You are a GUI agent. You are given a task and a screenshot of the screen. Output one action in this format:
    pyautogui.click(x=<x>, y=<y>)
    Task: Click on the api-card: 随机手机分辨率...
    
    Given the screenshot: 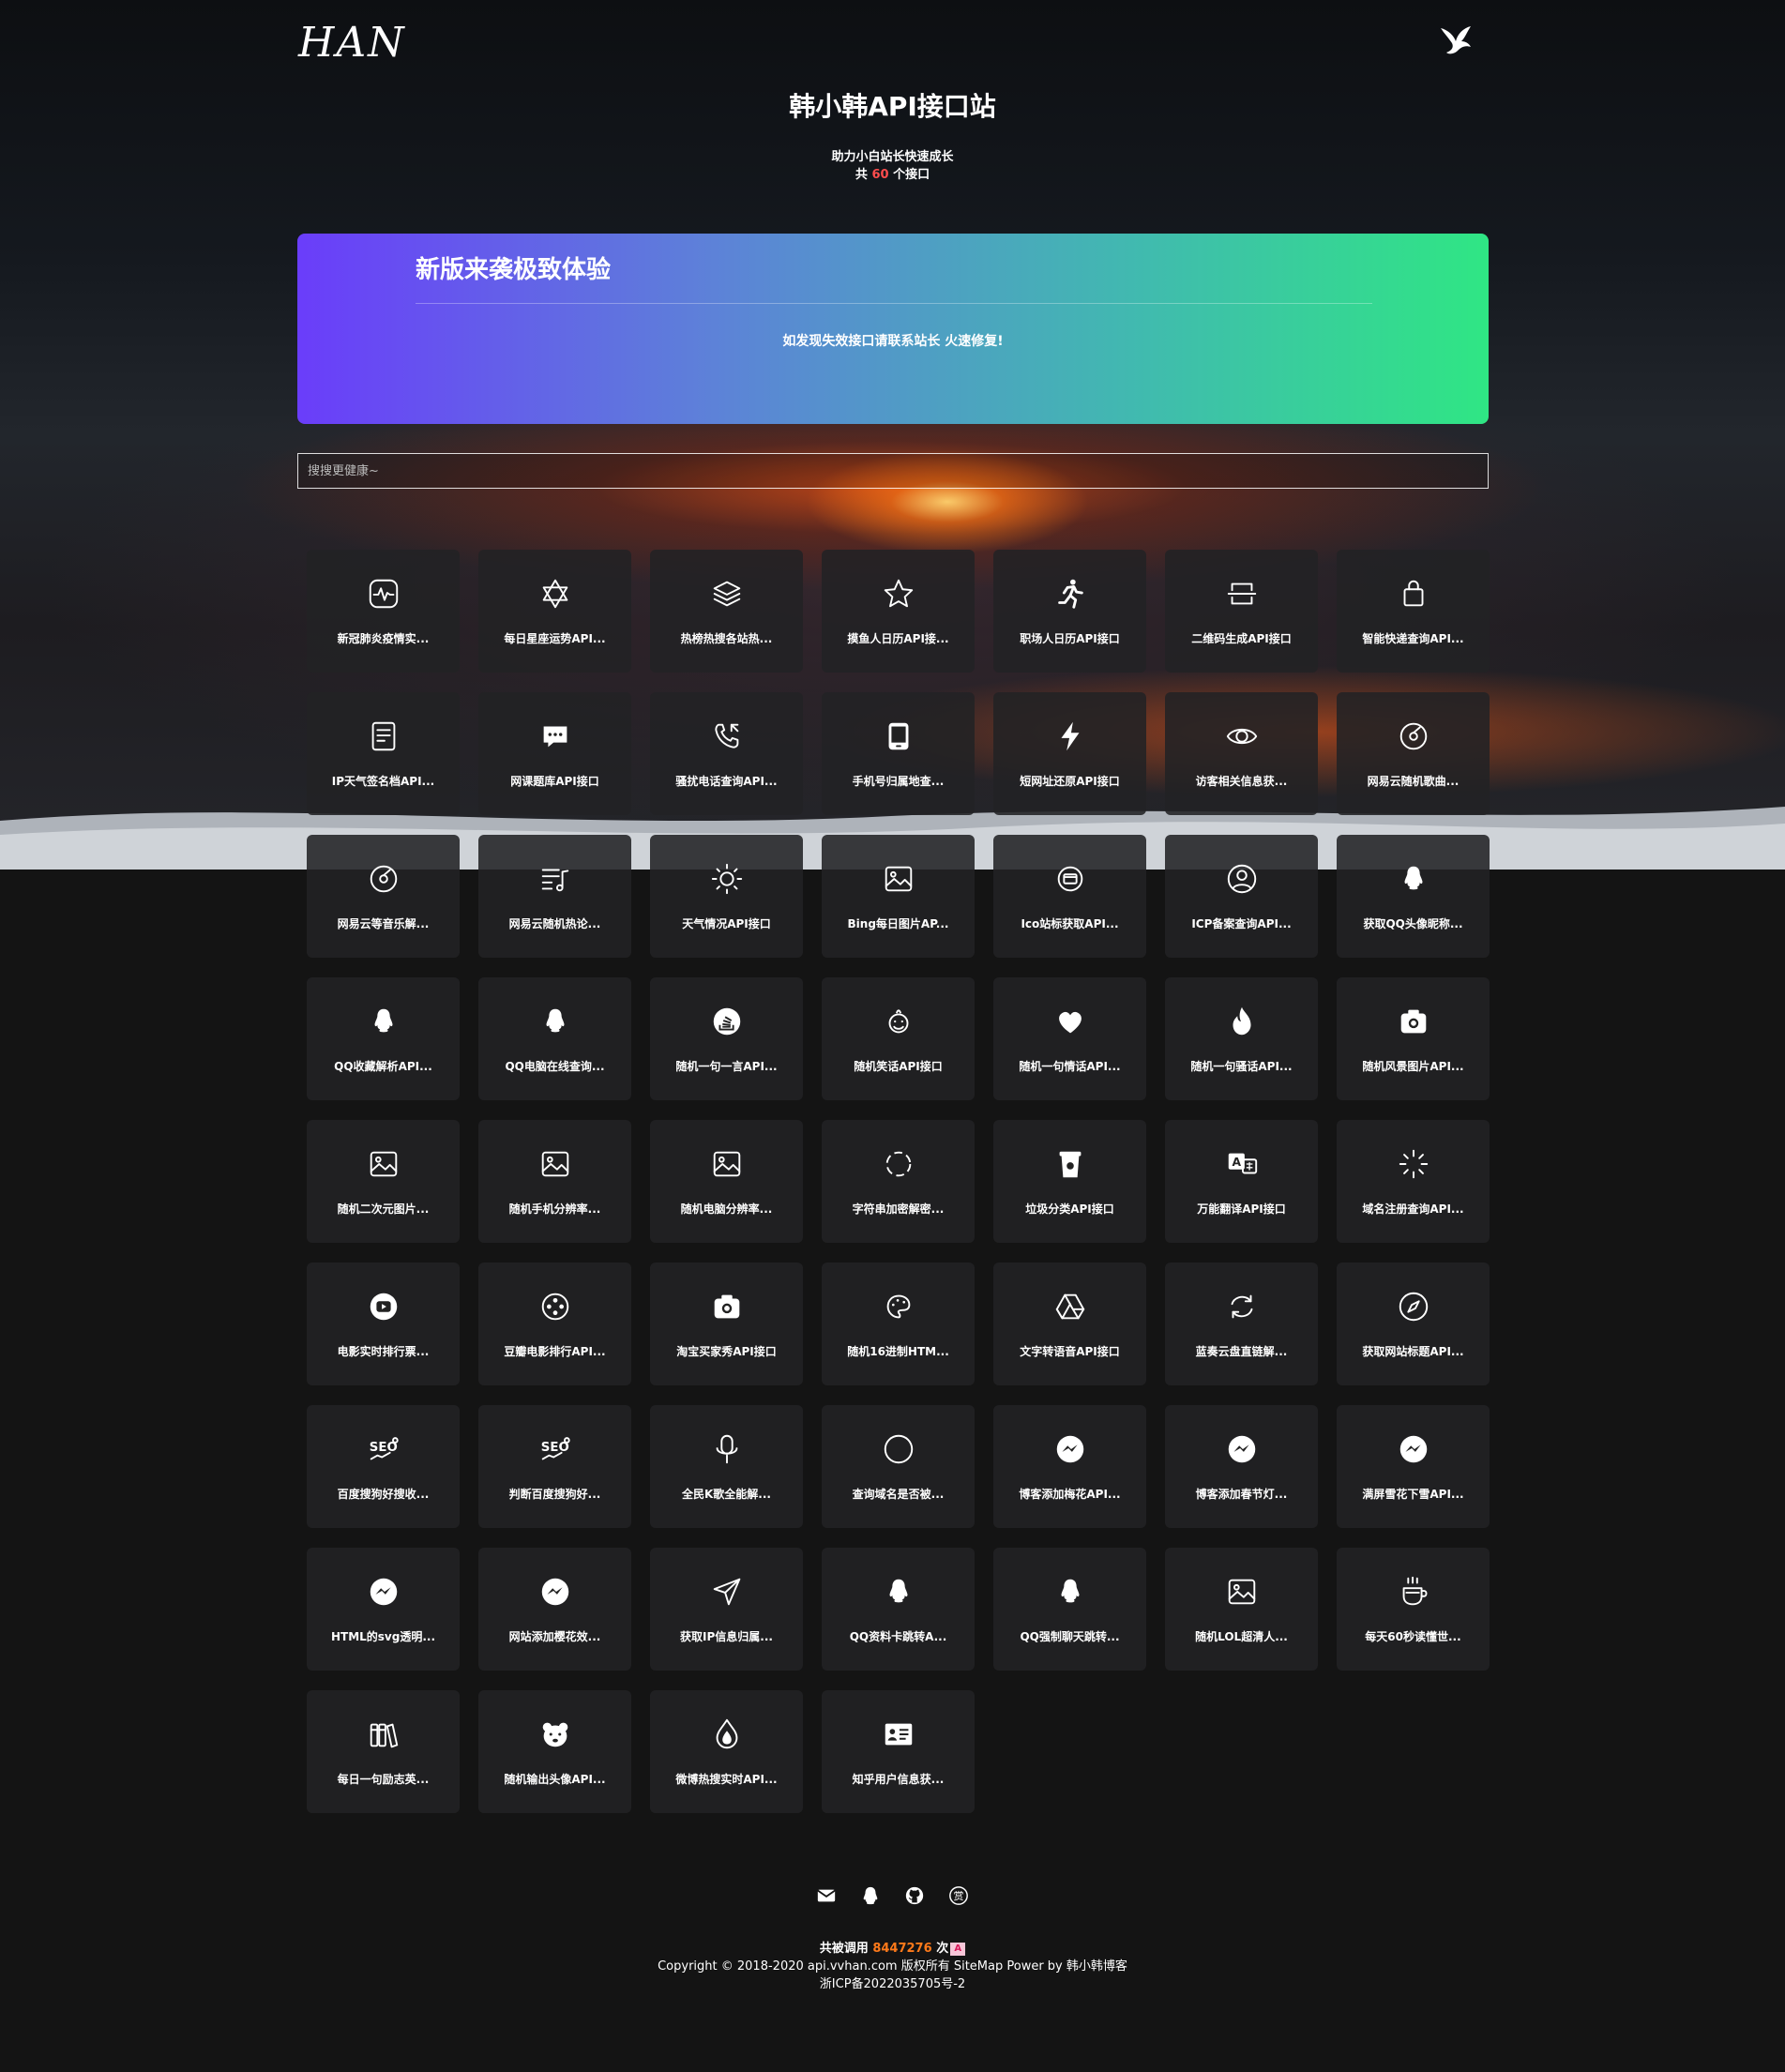 What is the action you would take?
    pyautogui.click(x=554, y=1181)
    